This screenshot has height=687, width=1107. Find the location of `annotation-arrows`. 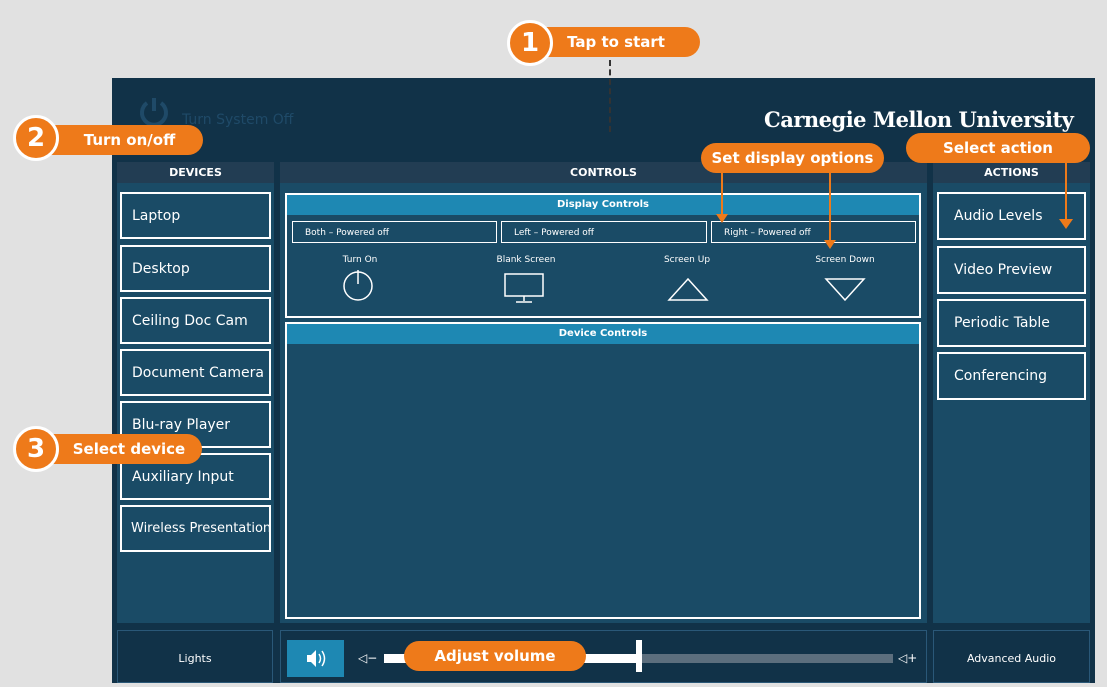

annotation-arrows is located at coordinates (894, 205).